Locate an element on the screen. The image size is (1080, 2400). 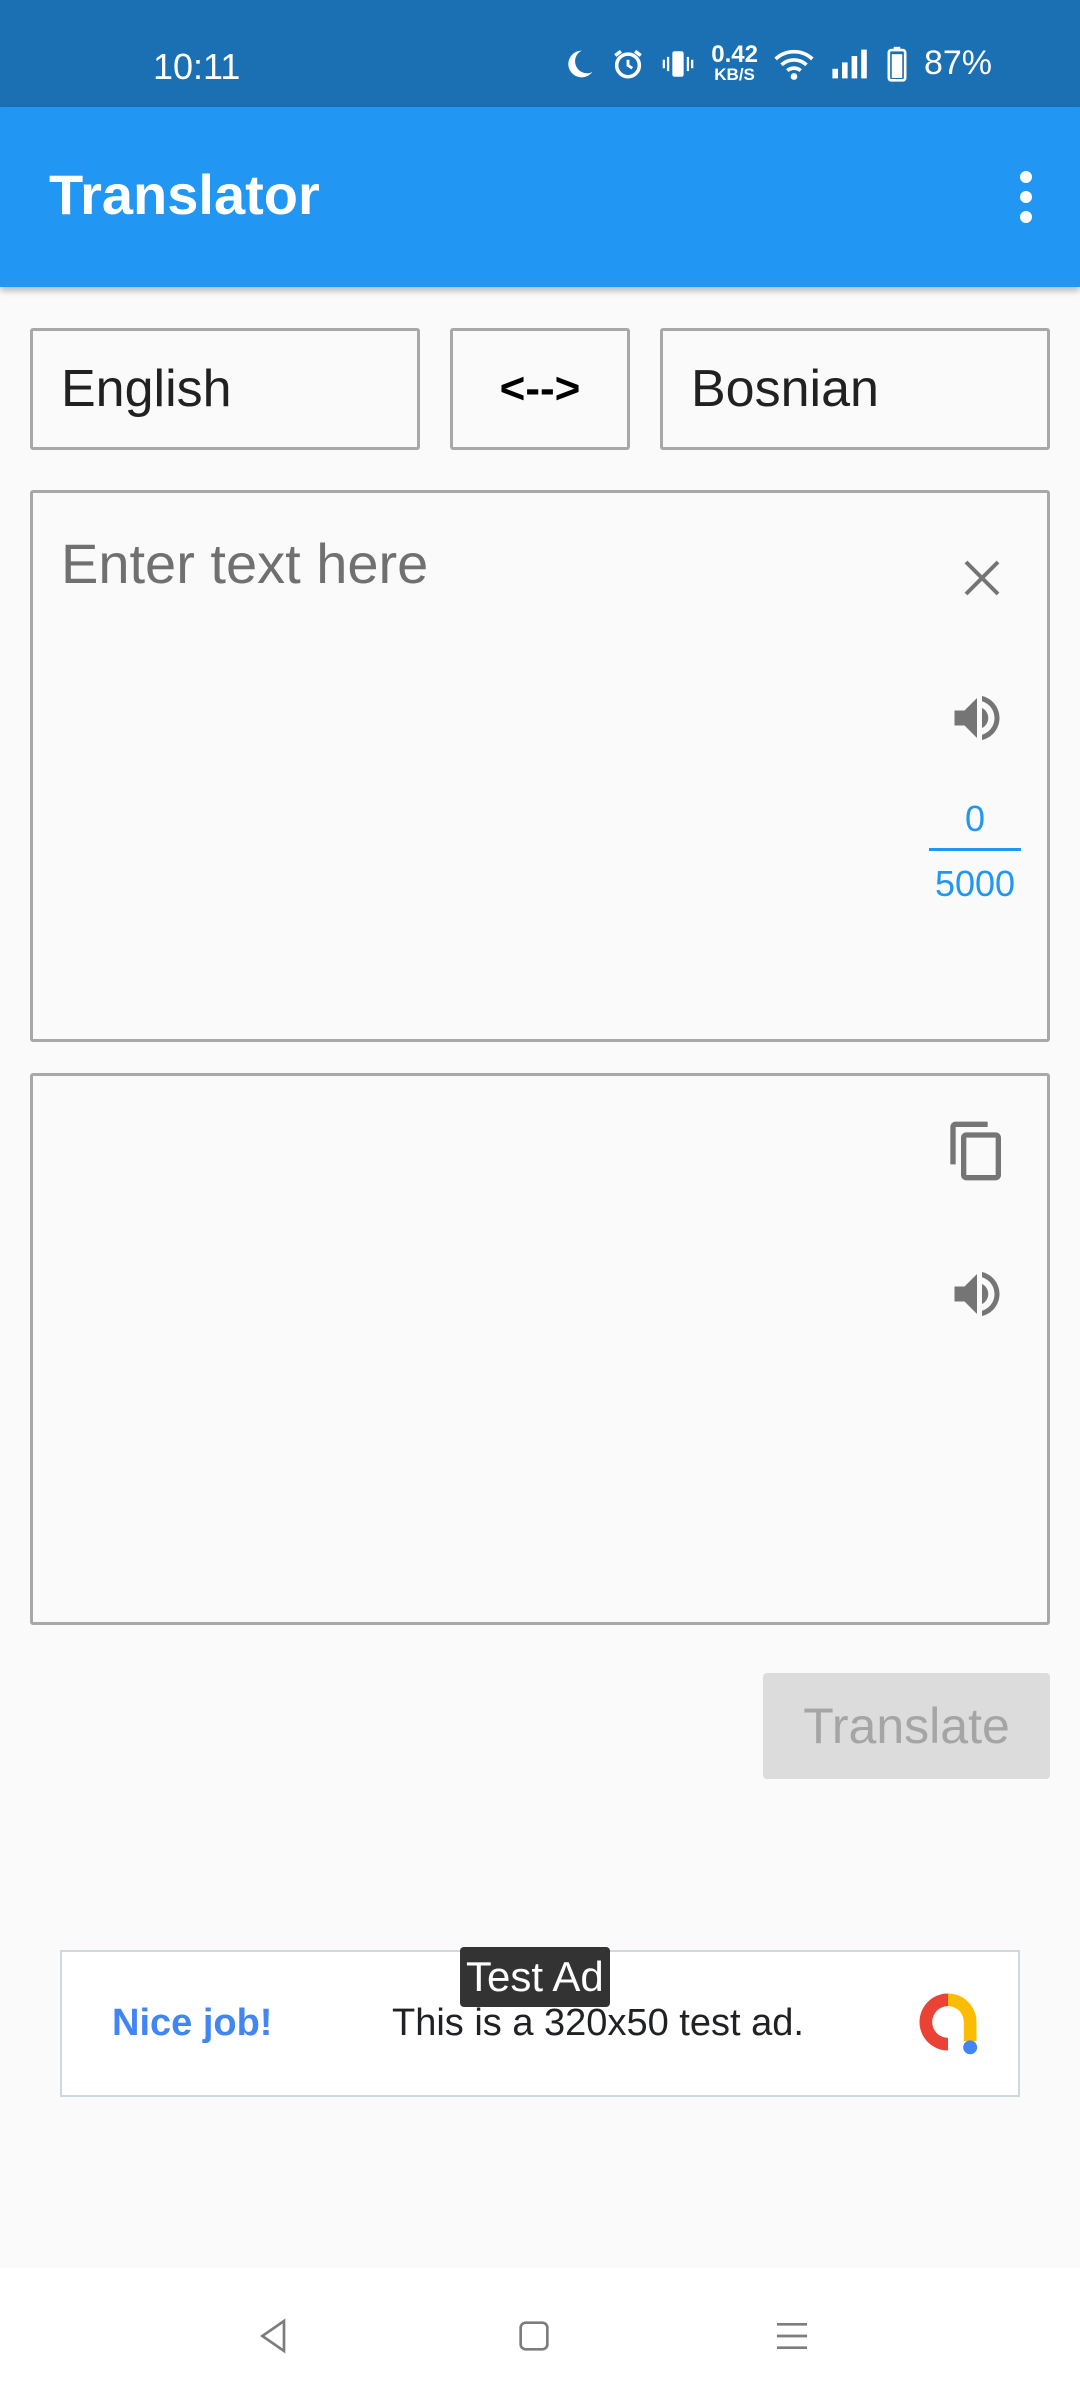
swap-languages-button: <--> is located at coordinates (540, 389).